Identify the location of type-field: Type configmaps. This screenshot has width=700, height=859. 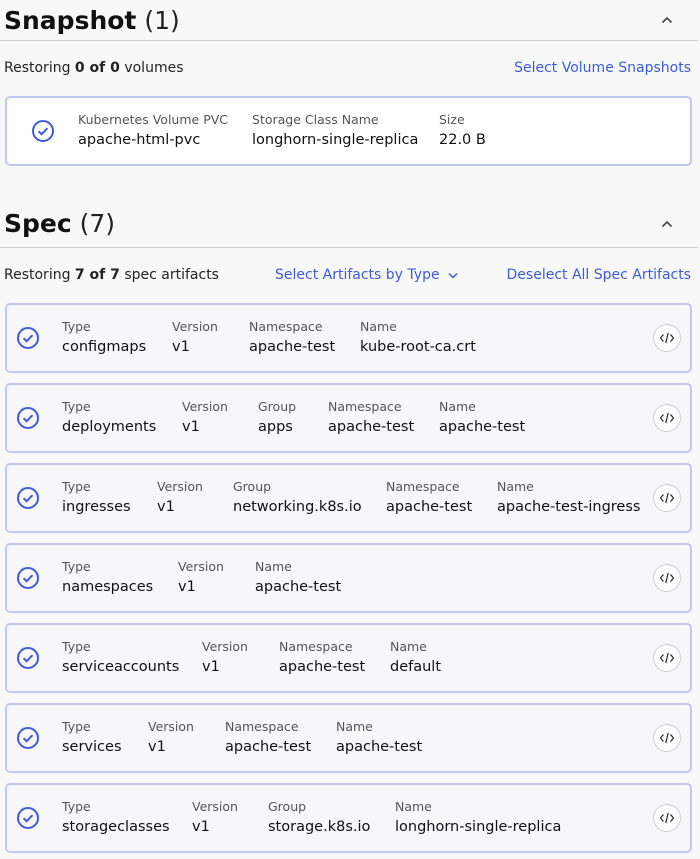
(104, 338).